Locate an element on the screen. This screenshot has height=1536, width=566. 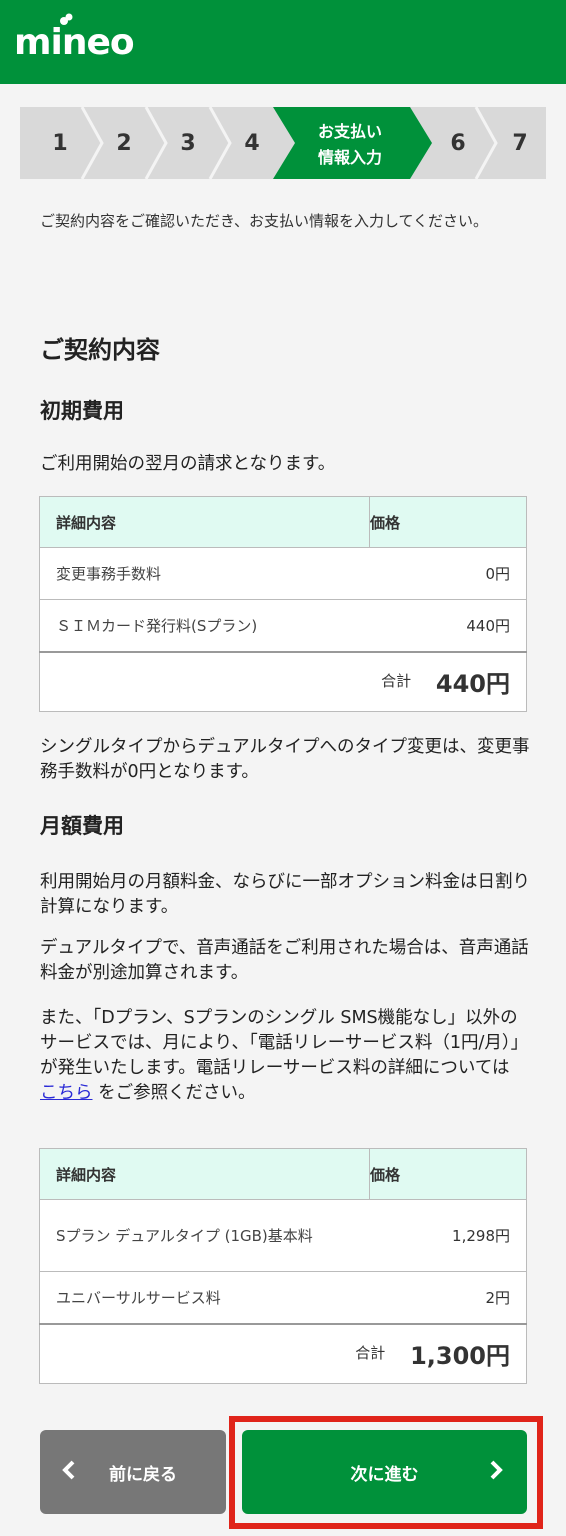
app-header: mineo is located at coordinates (283, 42).